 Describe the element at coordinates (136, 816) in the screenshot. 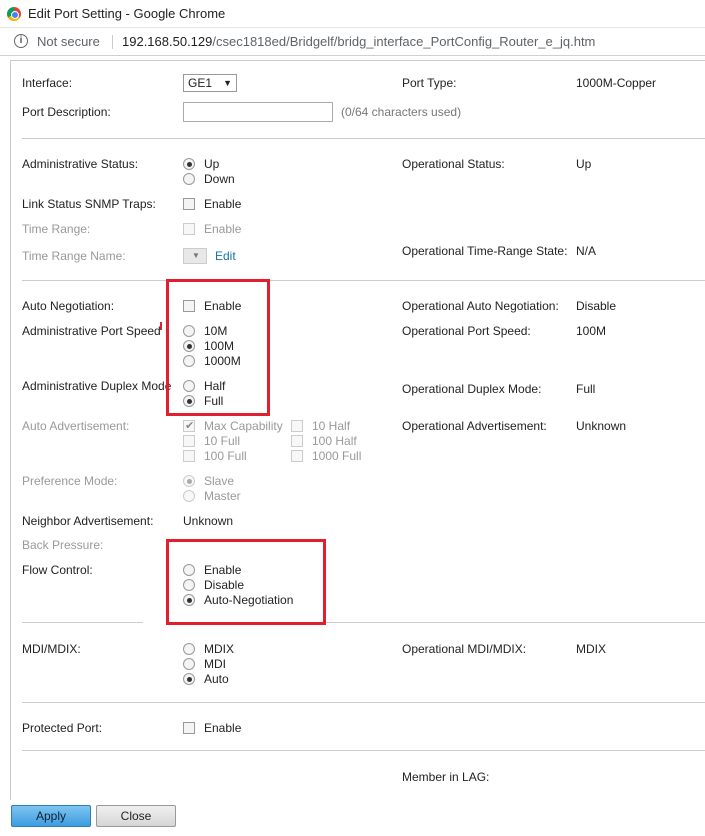

I see `close-button: Close` at that location.